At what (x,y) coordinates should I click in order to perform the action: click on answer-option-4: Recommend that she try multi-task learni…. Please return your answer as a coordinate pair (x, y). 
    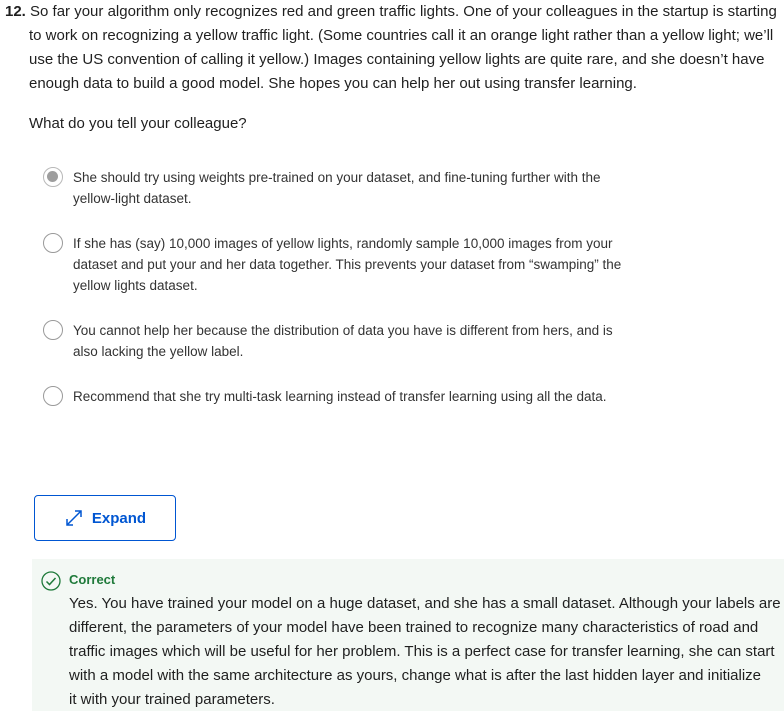
    Looking at the image, I should click on (343, 396).